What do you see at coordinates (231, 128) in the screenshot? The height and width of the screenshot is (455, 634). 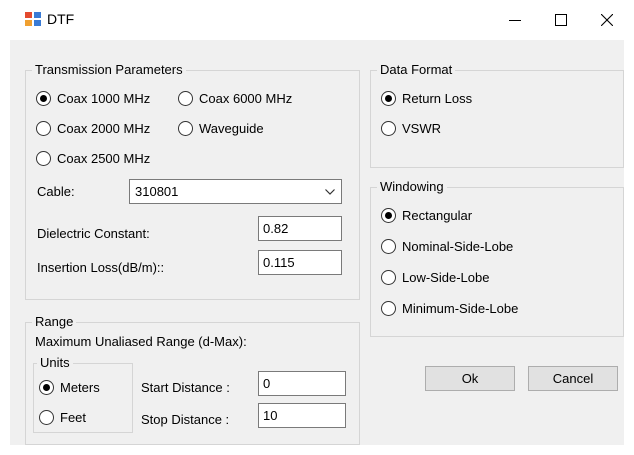 I see `radio-waveguide-label: Waveguide` at bounding box center [231, 128].